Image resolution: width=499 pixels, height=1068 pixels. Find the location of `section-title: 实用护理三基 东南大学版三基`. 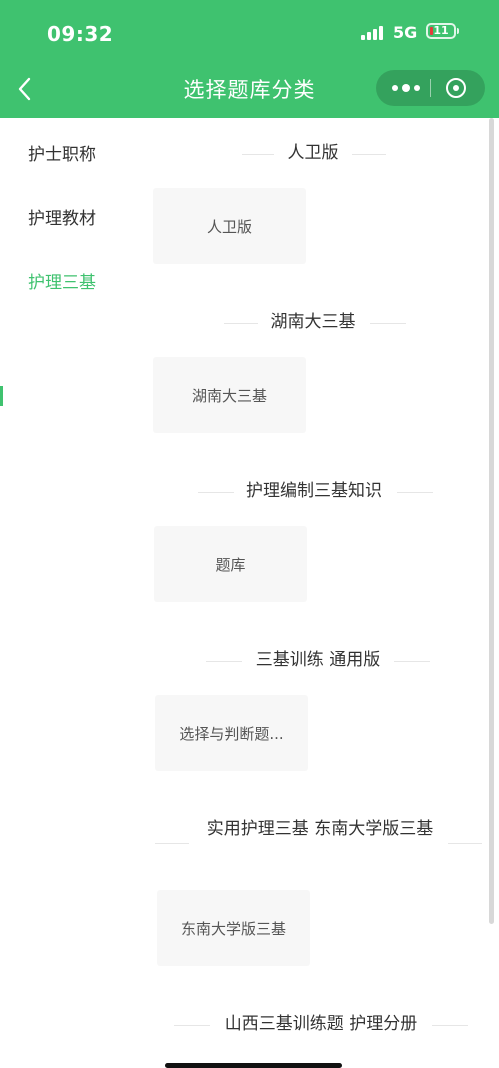

section-title: 实用护理三基 东南大学版三基 is located at coordinates (320, 829).